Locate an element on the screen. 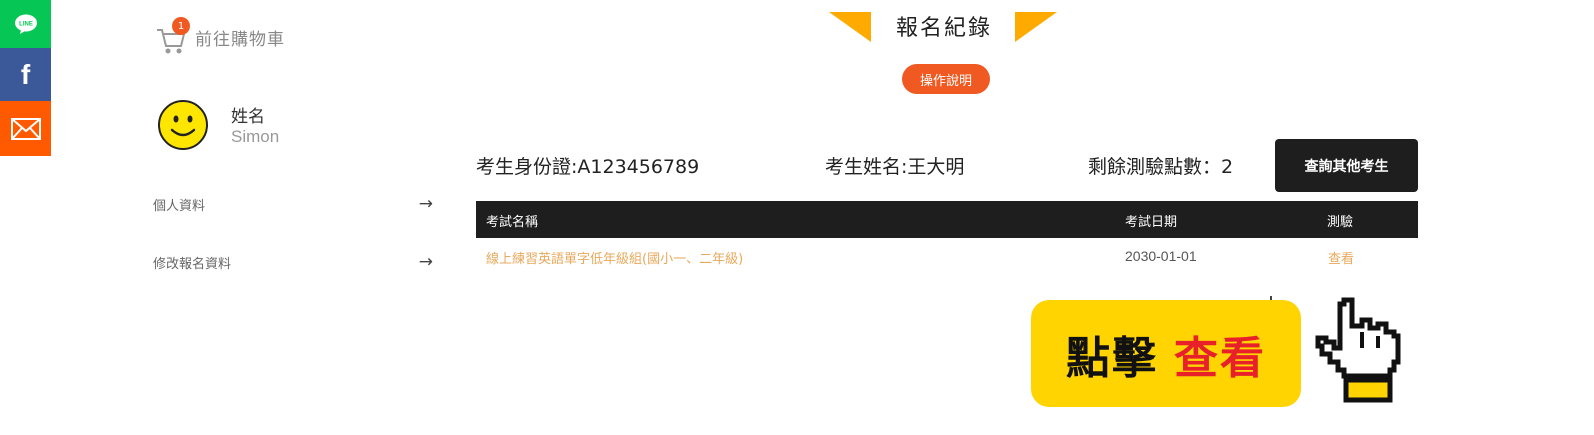  cart-count-badge: 1 is located at coordinates (181, 26).